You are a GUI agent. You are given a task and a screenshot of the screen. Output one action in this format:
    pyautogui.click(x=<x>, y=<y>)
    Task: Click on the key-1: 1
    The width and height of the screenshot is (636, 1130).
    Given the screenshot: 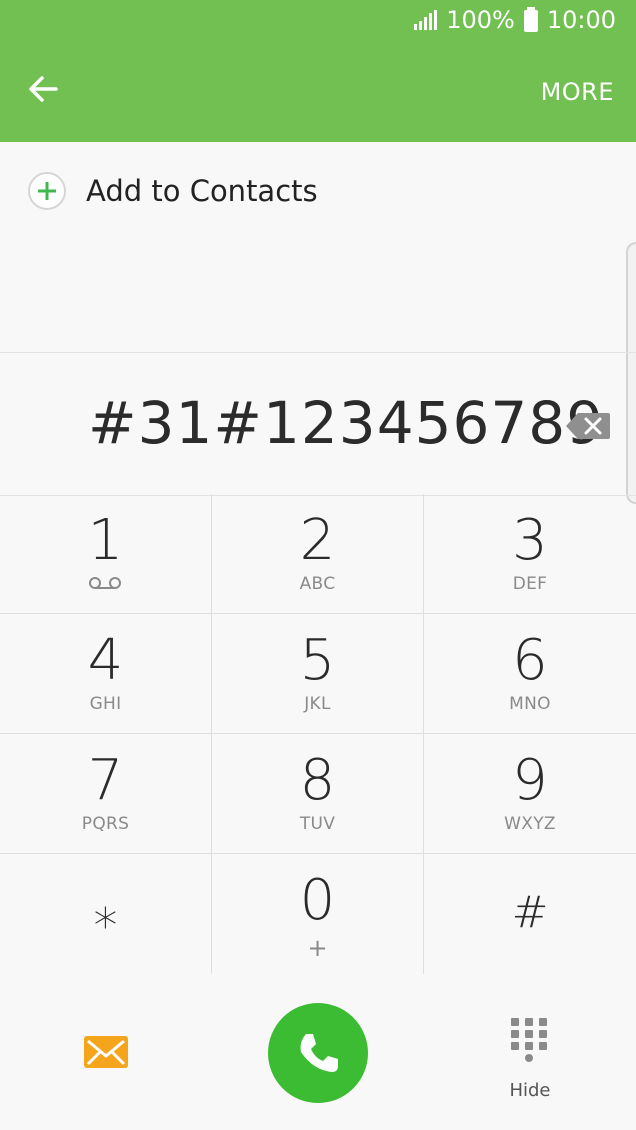 What is the action you would take?
    pyautogui.click(x=106, y=554)
    